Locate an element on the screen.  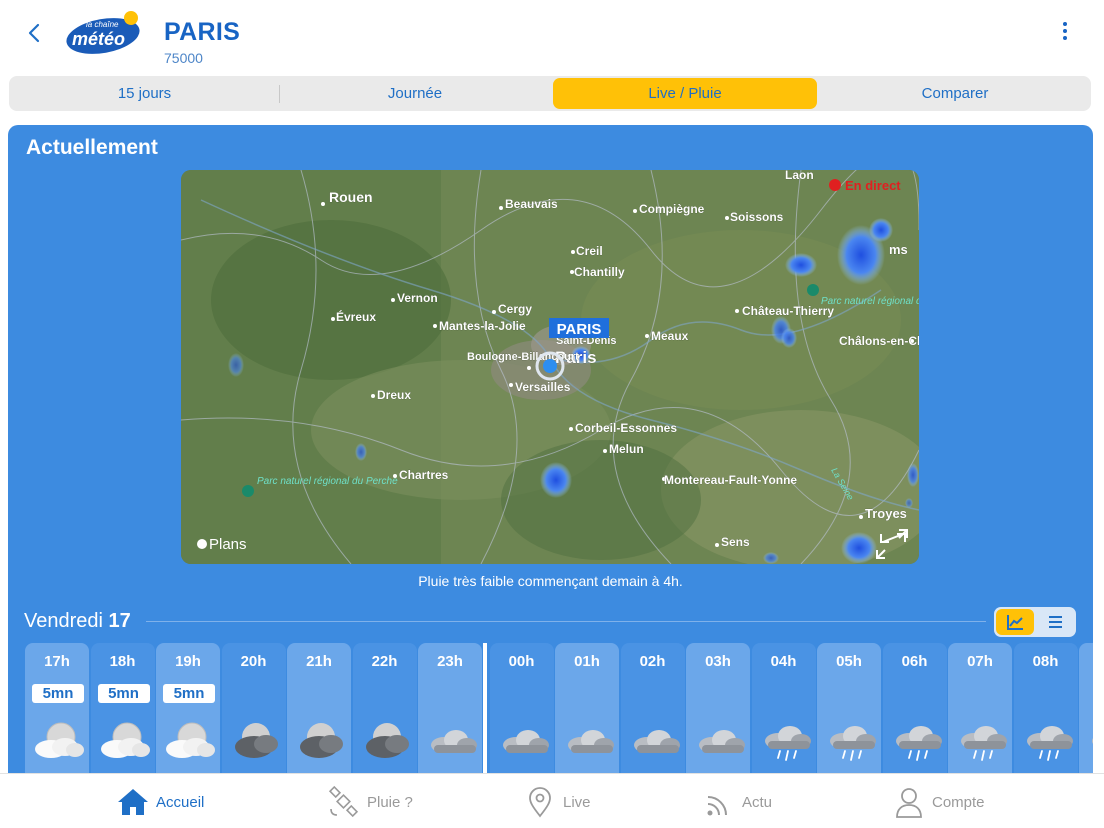
hour-label: 04h is located at coordinates (783, 661).